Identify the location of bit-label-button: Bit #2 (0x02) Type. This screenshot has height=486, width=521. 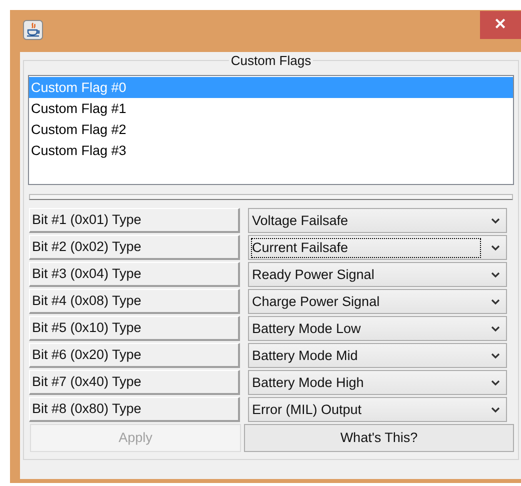
(134, 247).